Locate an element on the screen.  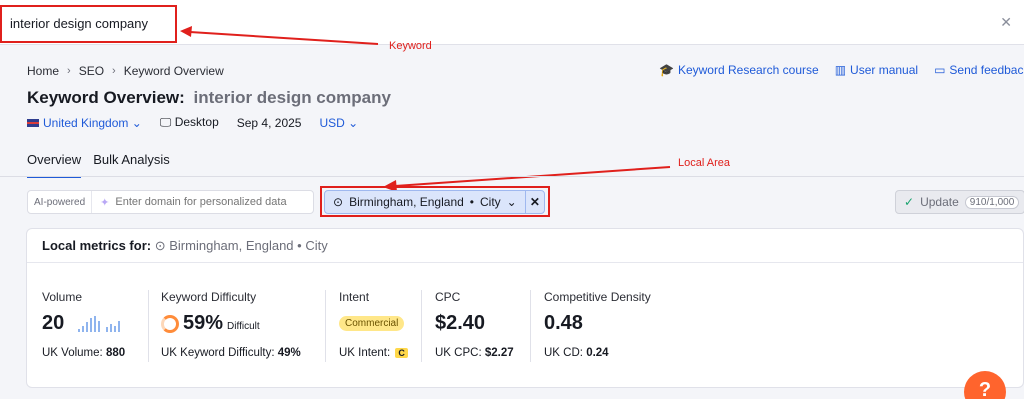
volume-metric: Volume 20 UK Volume: 880 is located at coordinates (92, 327).